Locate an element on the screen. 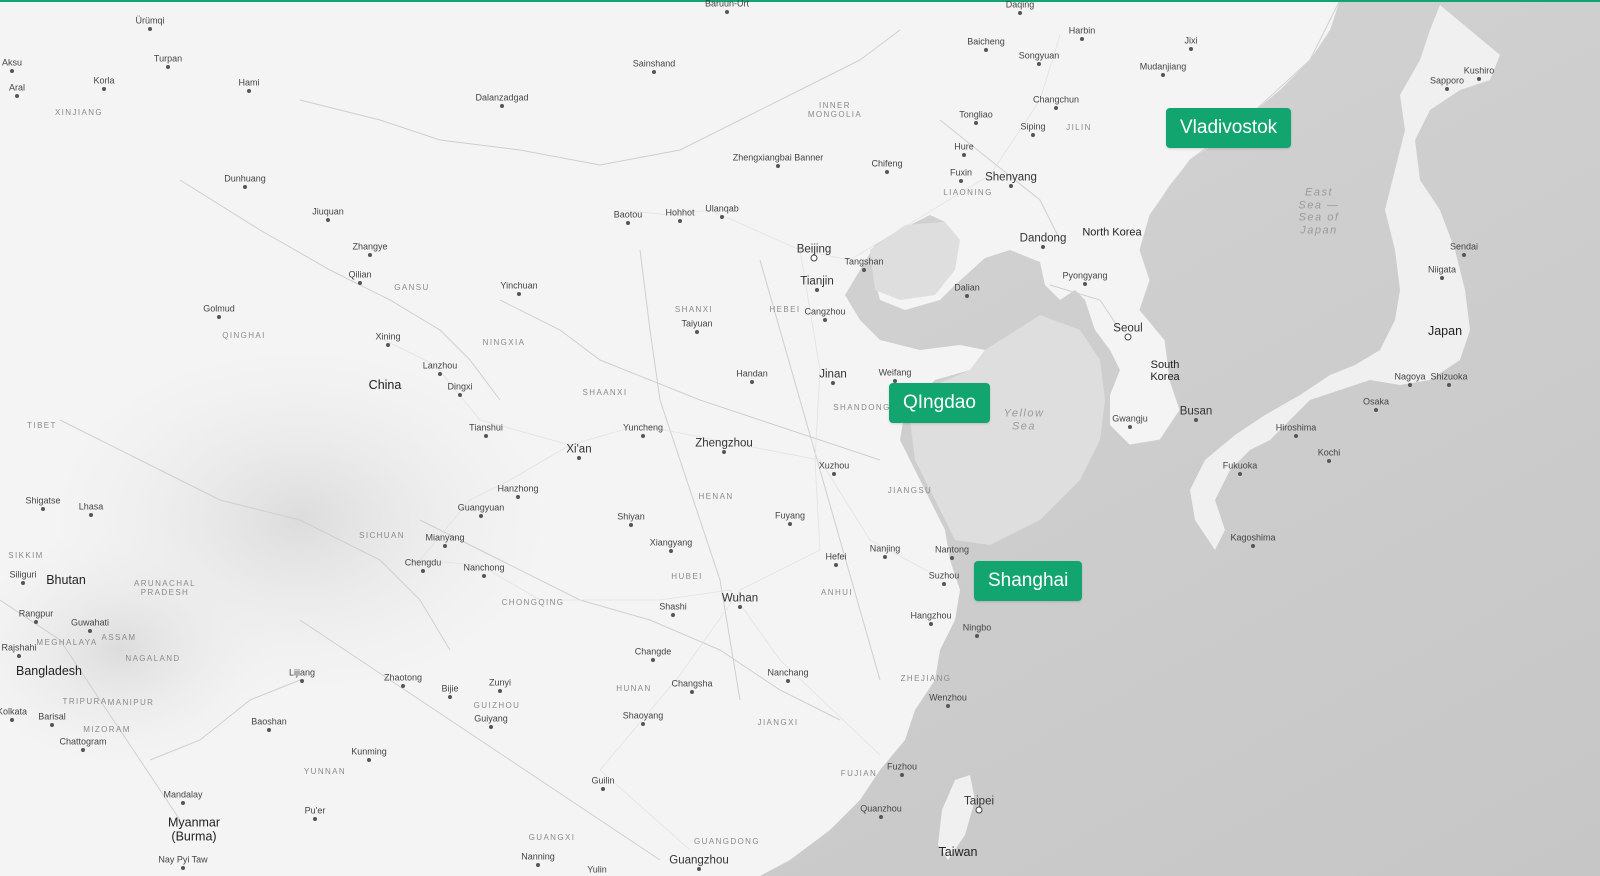 Image resolution: width=1600 pixels, height=876 pixels. city-label-quanzhou: Quanzhou is located at coordinates (881, 808).